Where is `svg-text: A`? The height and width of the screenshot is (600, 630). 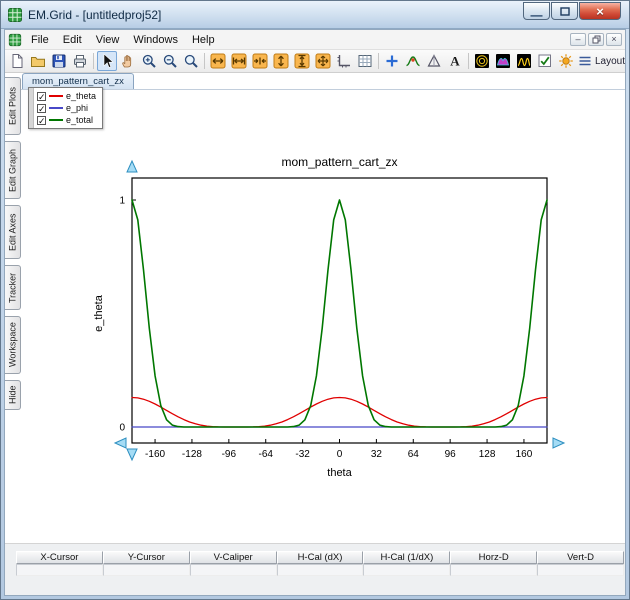 svg-text: A is located at coordinates (455, 61).